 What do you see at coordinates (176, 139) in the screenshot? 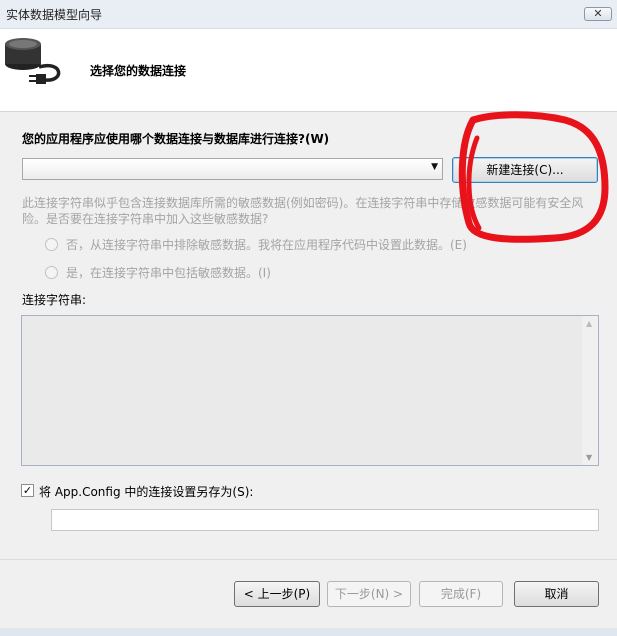
I see `connection-question-label: 您的应用程序应使用哪个数据连接与数据库进行连接?(W)` at bounding box center [176, 139].